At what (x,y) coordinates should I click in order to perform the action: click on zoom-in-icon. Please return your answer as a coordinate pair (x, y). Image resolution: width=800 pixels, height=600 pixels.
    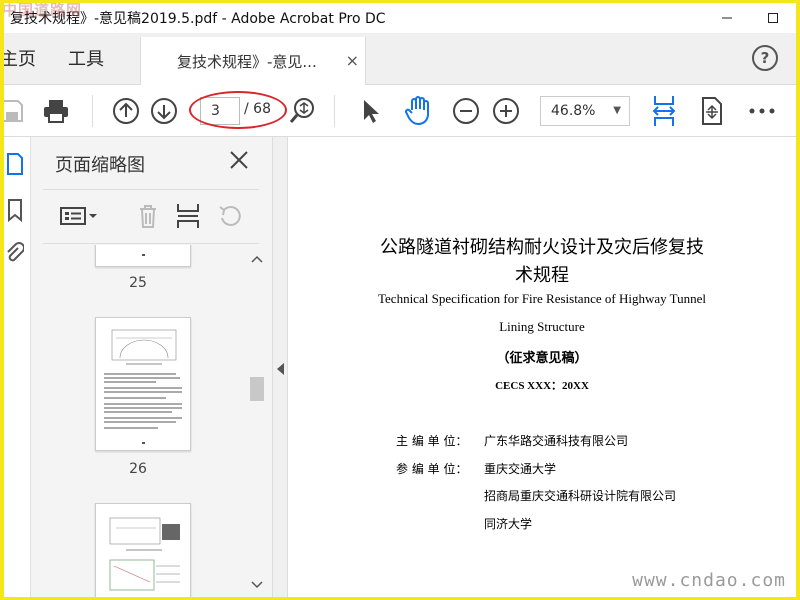
    Looking at the image, I should click on (506, 111).